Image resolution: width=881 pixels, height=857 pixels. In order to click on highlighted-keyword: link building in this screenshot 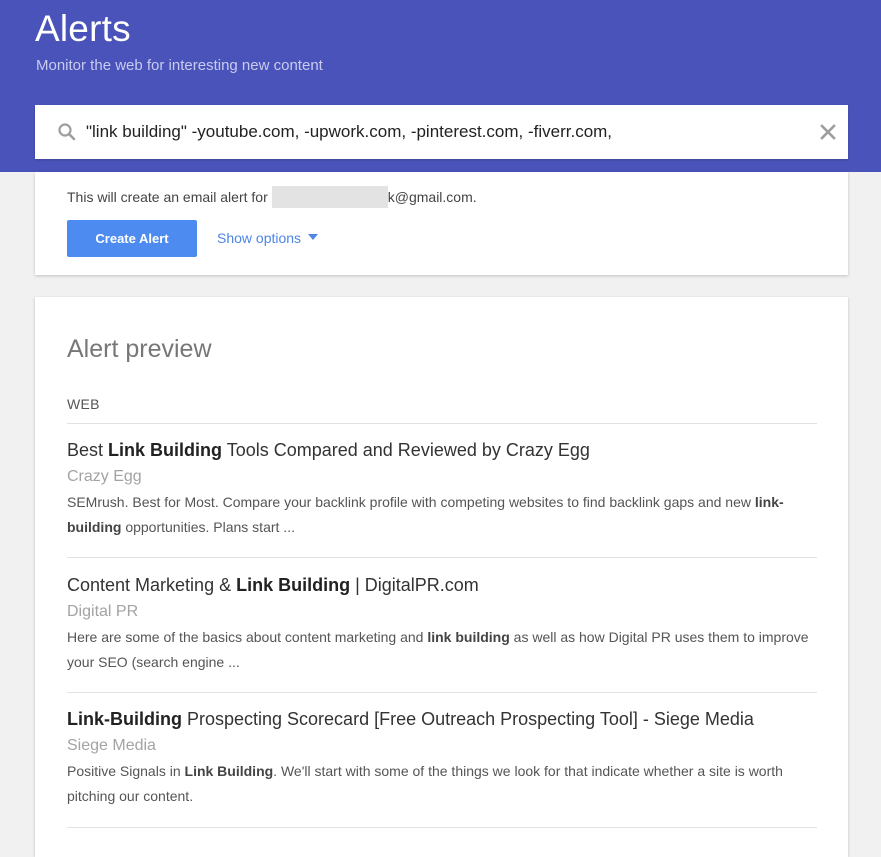, I will do `click(468, 637)`.